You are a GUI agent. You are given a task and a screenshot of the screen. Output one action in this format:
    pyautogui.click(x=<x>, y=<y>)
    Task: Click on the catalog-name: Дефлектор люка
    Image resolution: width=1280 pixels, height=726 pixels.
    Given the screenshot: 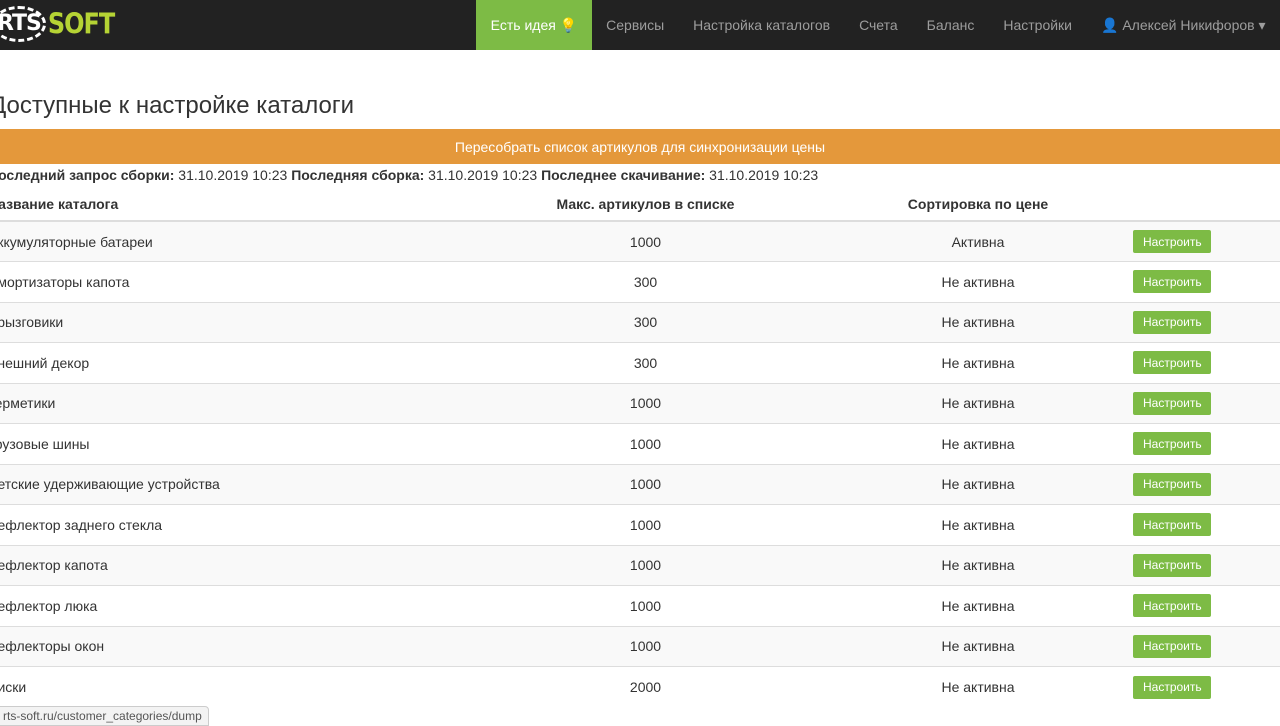 What is the action you would take?
    pyautogui.click(x=224, y=606)
    